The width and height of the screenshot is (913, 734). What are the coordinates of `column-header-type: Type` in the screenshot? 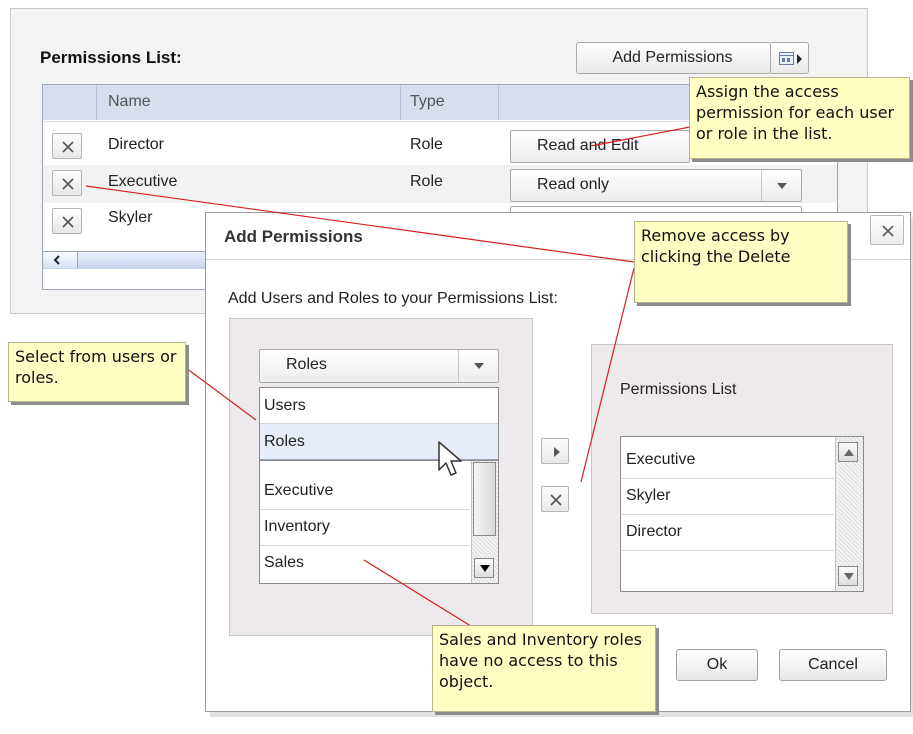 It's located at (427, 102).